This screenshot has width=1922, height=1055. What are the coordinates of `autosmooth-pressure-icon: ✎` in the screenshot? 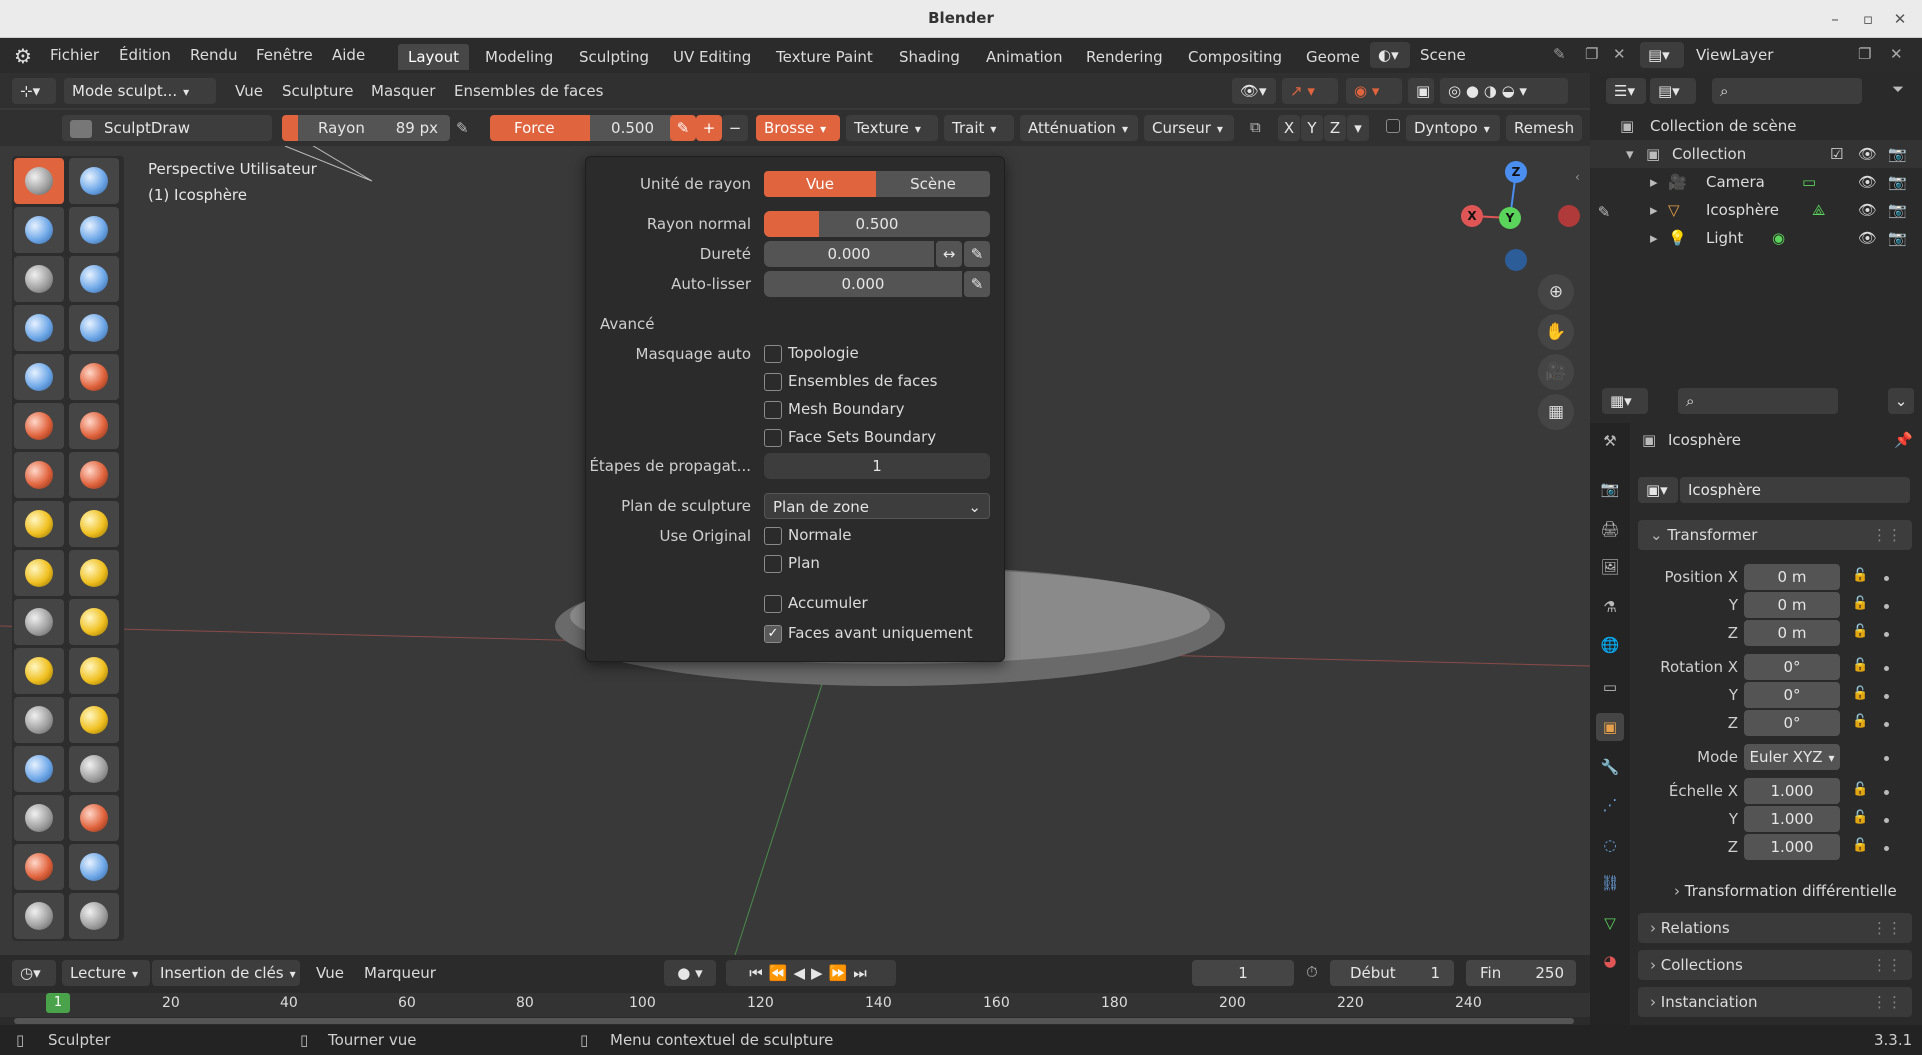 It's located at (977, 284).